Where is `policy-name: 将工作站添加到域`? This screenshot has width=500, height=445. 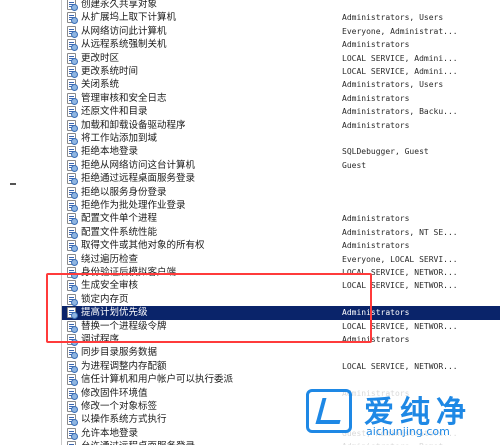 policy-name: 将工作站添加到域 is located at coordinates (119, 138).